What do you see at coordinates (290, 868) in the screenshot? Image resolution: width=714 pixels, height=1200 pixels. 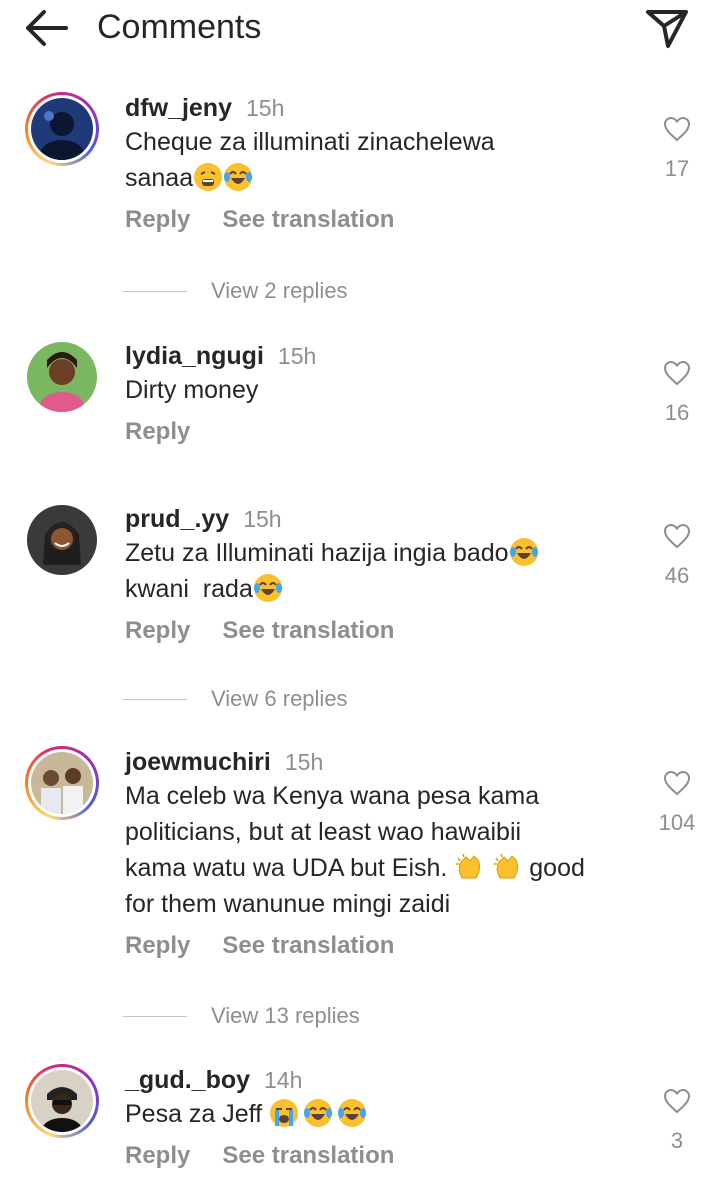 I see `comment-line: kama watu wa UDA but Eish.` at bounding box center [290, 868].